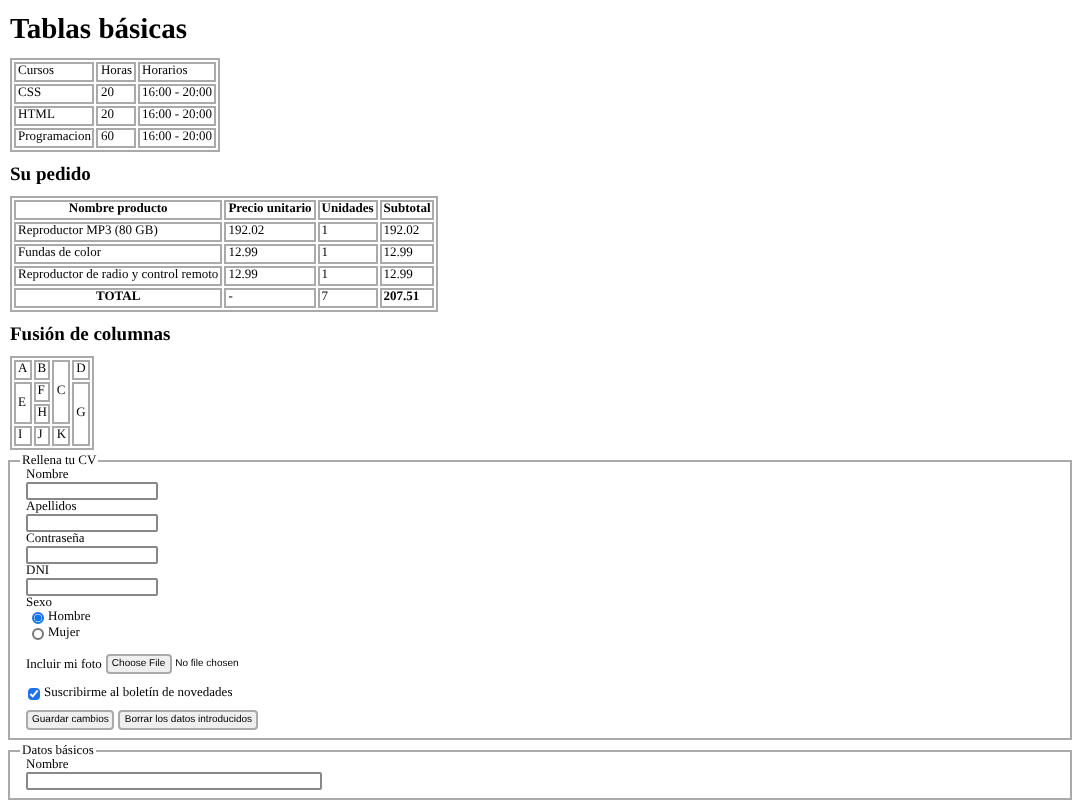  What do you see at coordinates (90, 337) in the screenshot?
I see `section-heading: Fusión de columnas` at bounding box center [90, 337].